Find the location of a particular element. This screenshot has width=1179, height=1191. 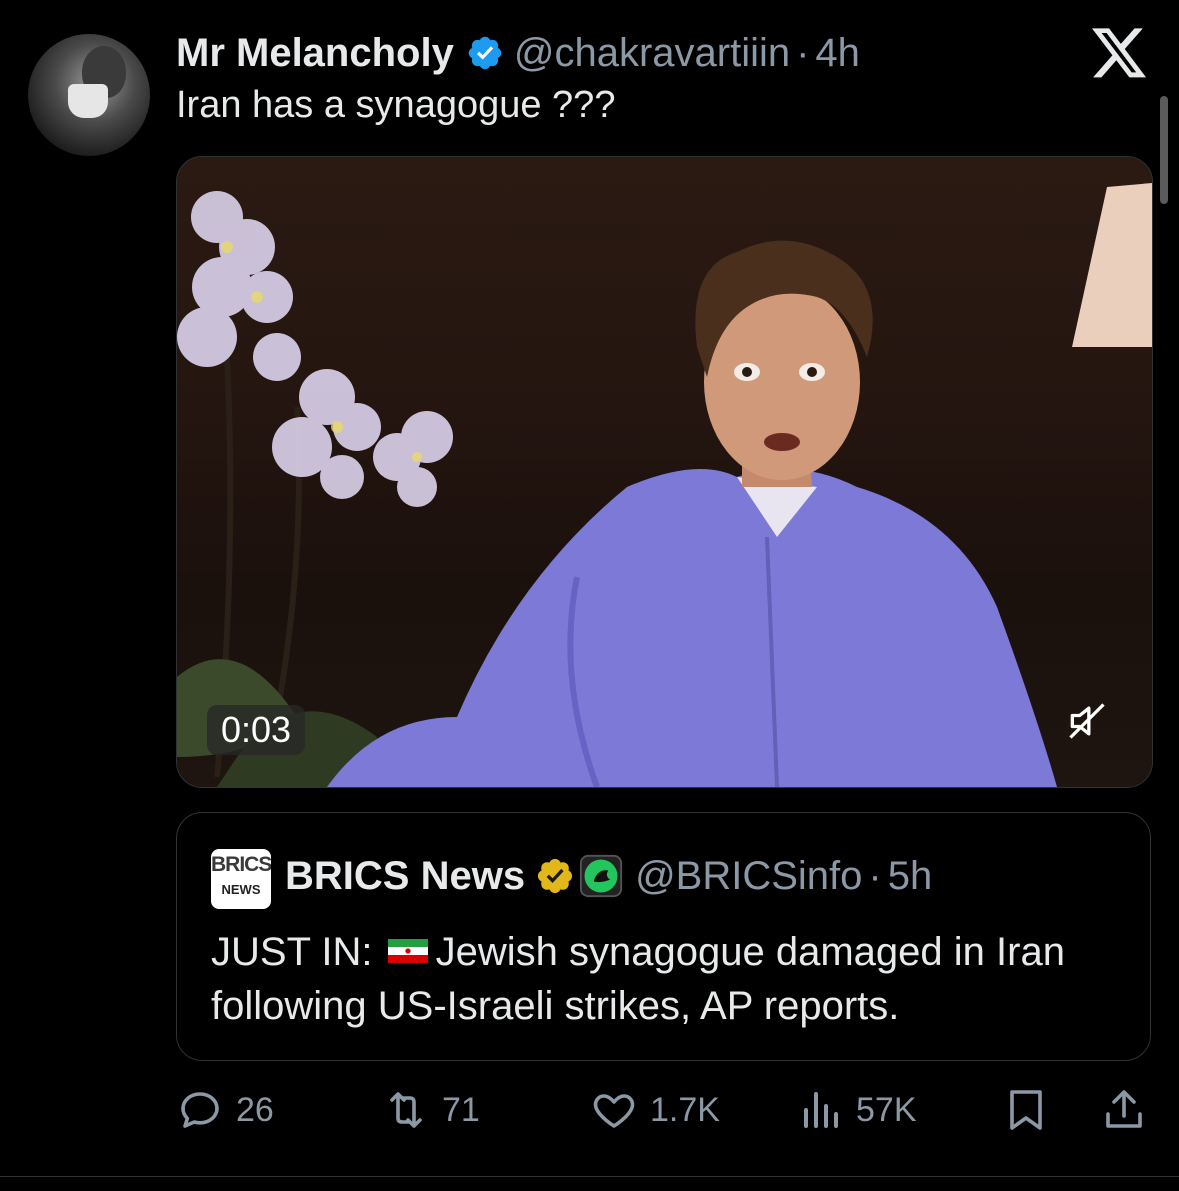

quoted-author-avatar: BRICS NEWS is located at coordinates (241, 879).